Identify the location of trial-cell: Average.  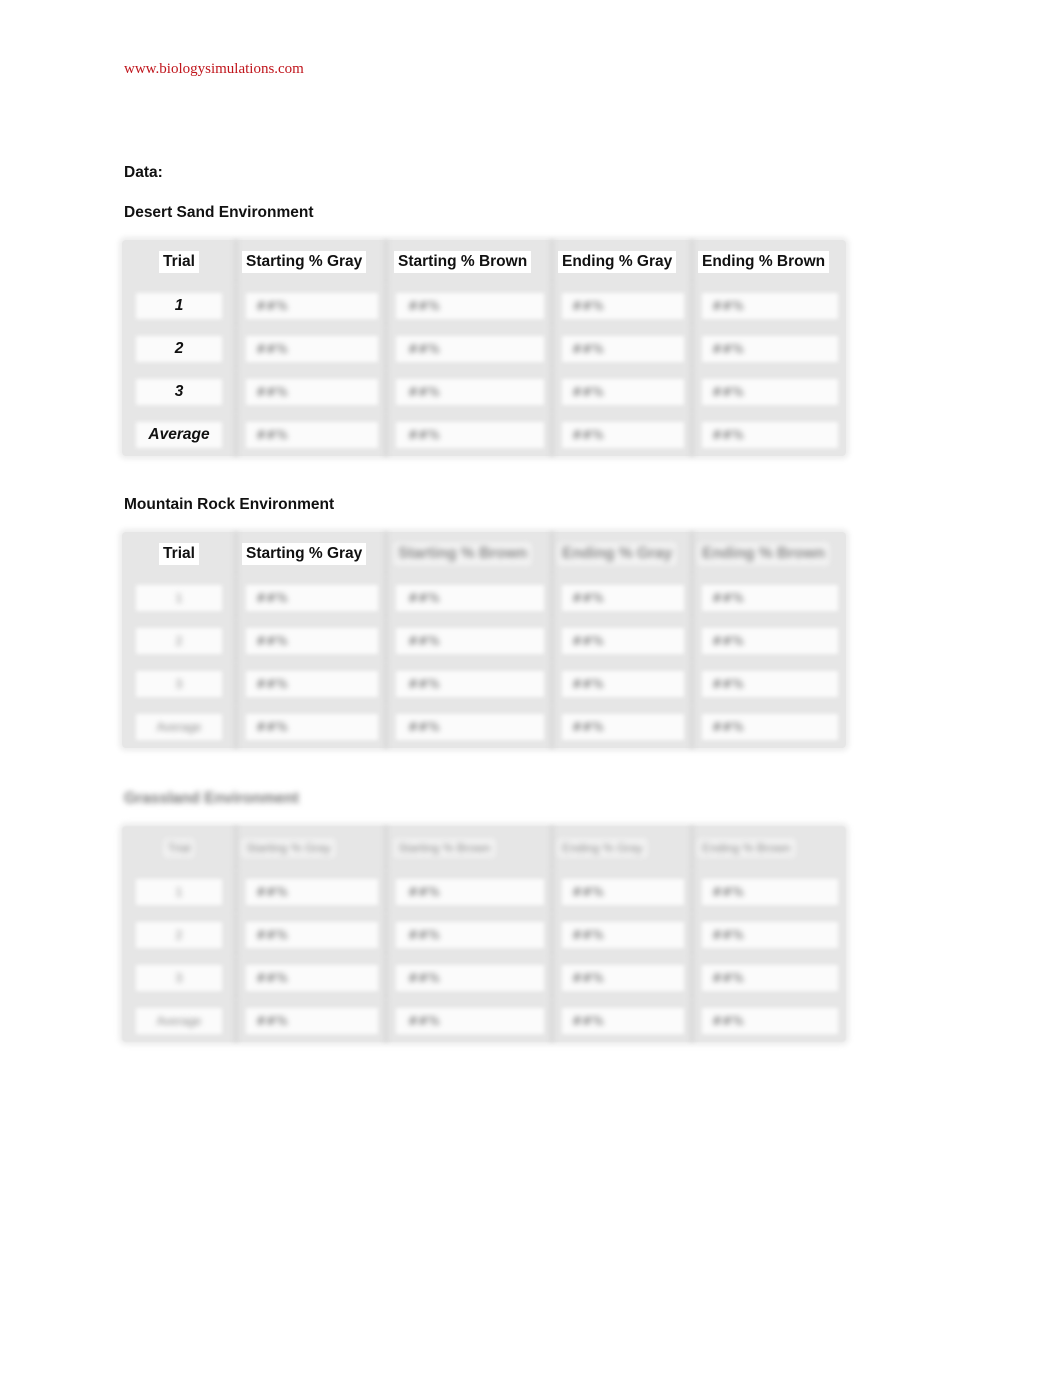
(180, 1020).